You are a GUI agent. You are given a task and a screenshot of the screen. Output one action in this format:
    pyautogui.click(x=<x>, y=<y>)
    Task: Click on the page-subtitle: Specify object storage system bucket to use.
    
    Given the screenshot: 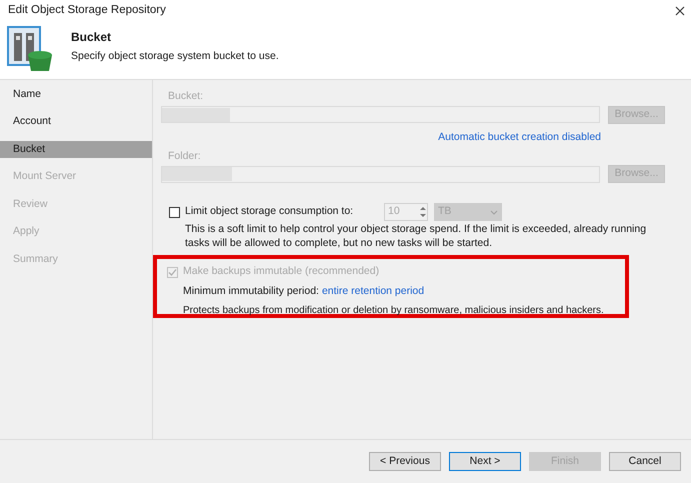 What is the action you would take?
    pyautogui.click(x=175, y=56)
    